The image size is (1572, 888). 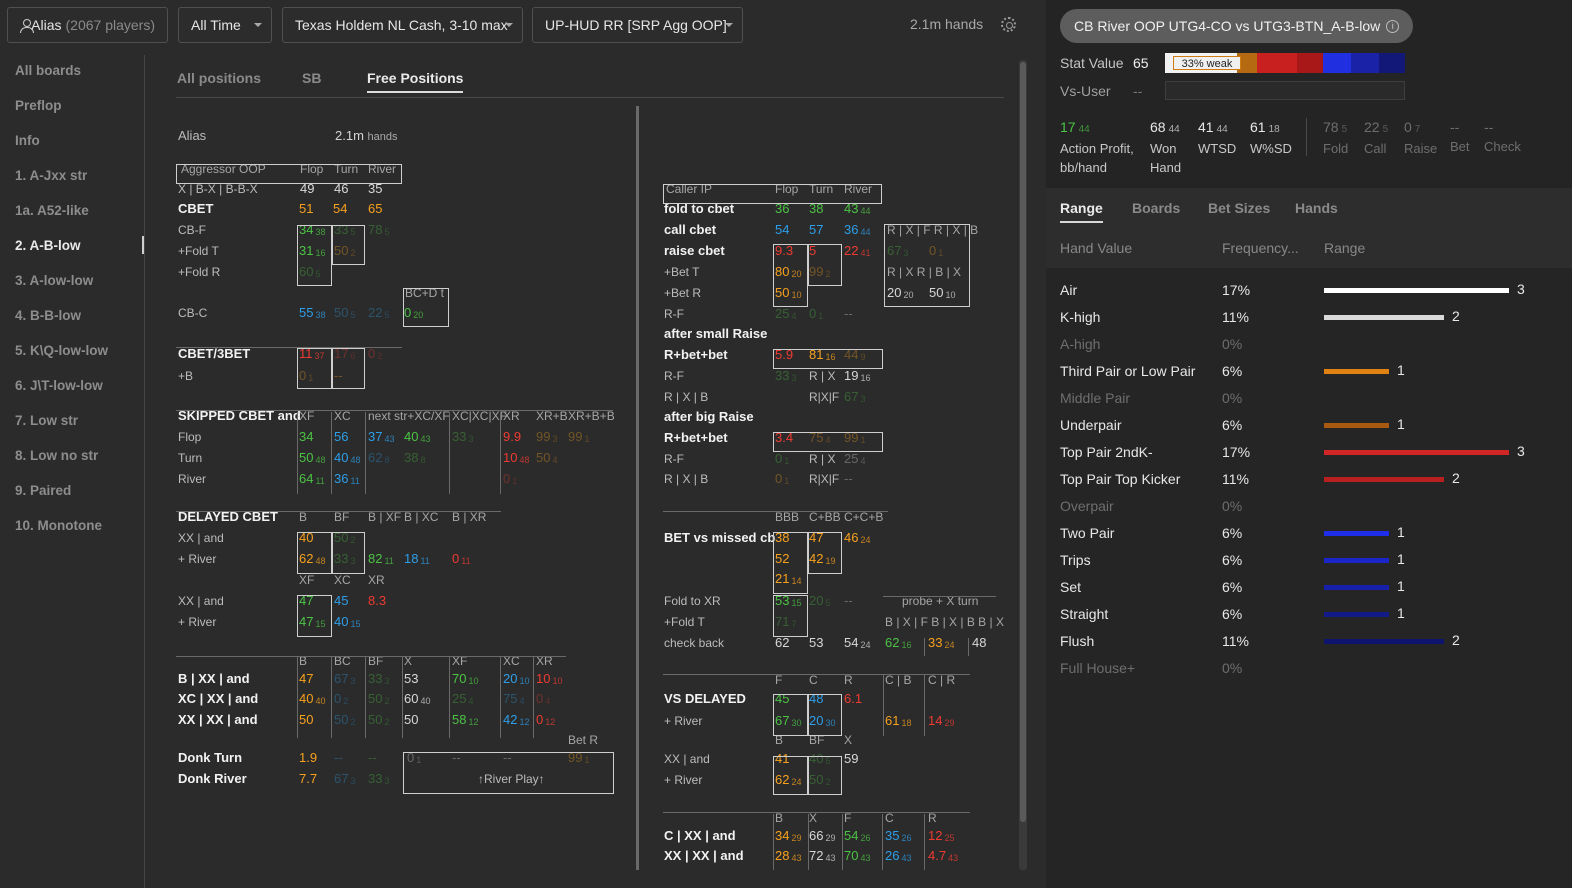 What do you see at coordinates (306, 209) in the screenshot?
I see `left-cell: 51` at bounding box center [306, 209].